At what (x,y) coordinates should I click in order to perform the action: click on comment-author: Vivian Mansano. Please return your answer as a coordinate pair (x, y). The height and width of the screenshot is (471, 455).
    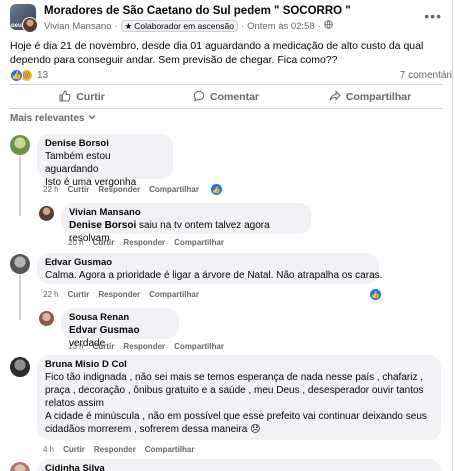
    Looking at the image, I should click on (186, 213).